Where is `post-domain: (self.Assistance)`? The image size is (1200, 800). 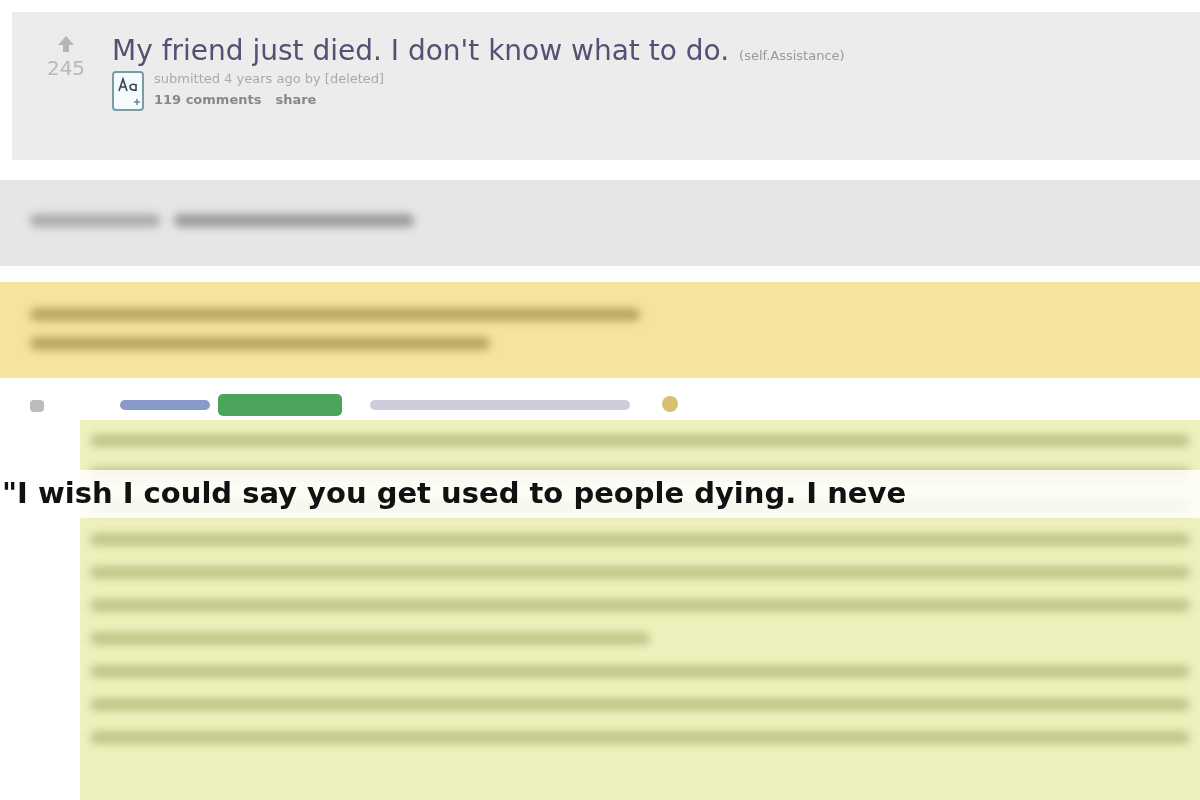
post-domain: (self.Assistance) is located at coordinates (792, 55).